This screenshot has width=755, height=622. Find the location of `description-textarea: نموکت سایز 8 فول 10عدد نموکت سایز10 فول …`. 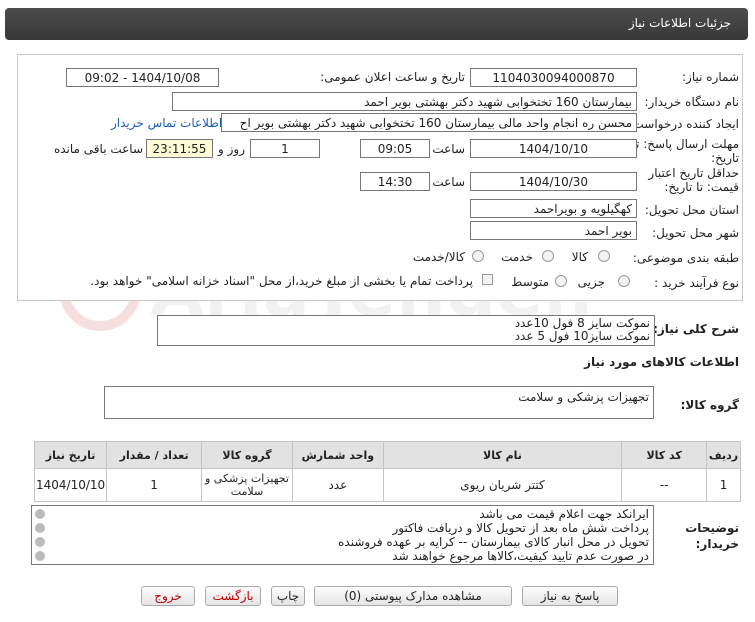

description-textarea: نموکت سایز 8 فول 10عدد نموکت سایز10 فول … is located at coordinates (406, 330).